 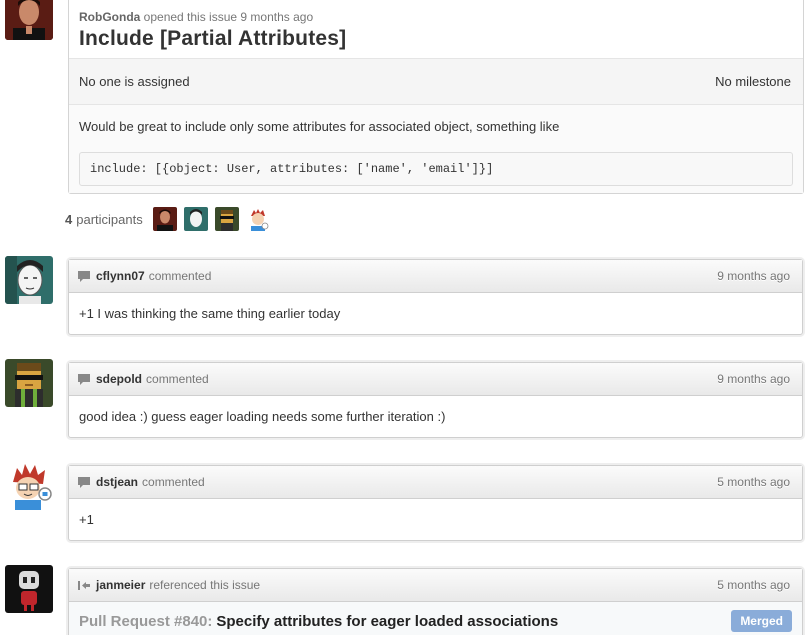 I want to click on participant-avatar-dstjean, so click(x=257, y=219).